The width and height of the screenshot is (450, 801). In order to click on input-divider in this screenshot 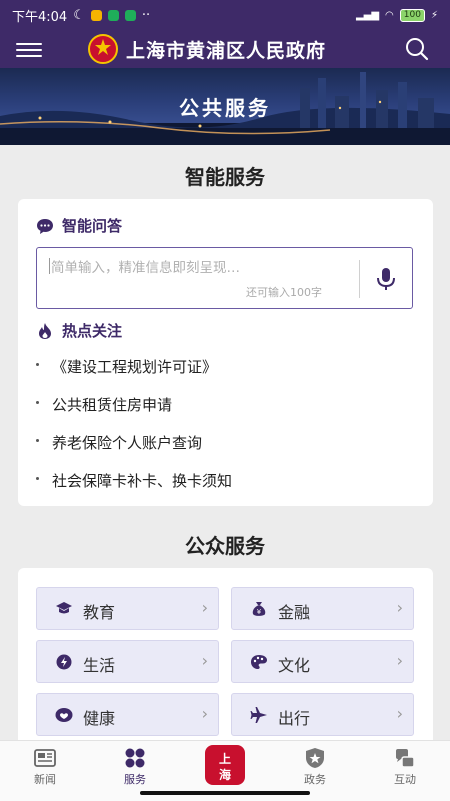, I will do `click(359, 279)`.